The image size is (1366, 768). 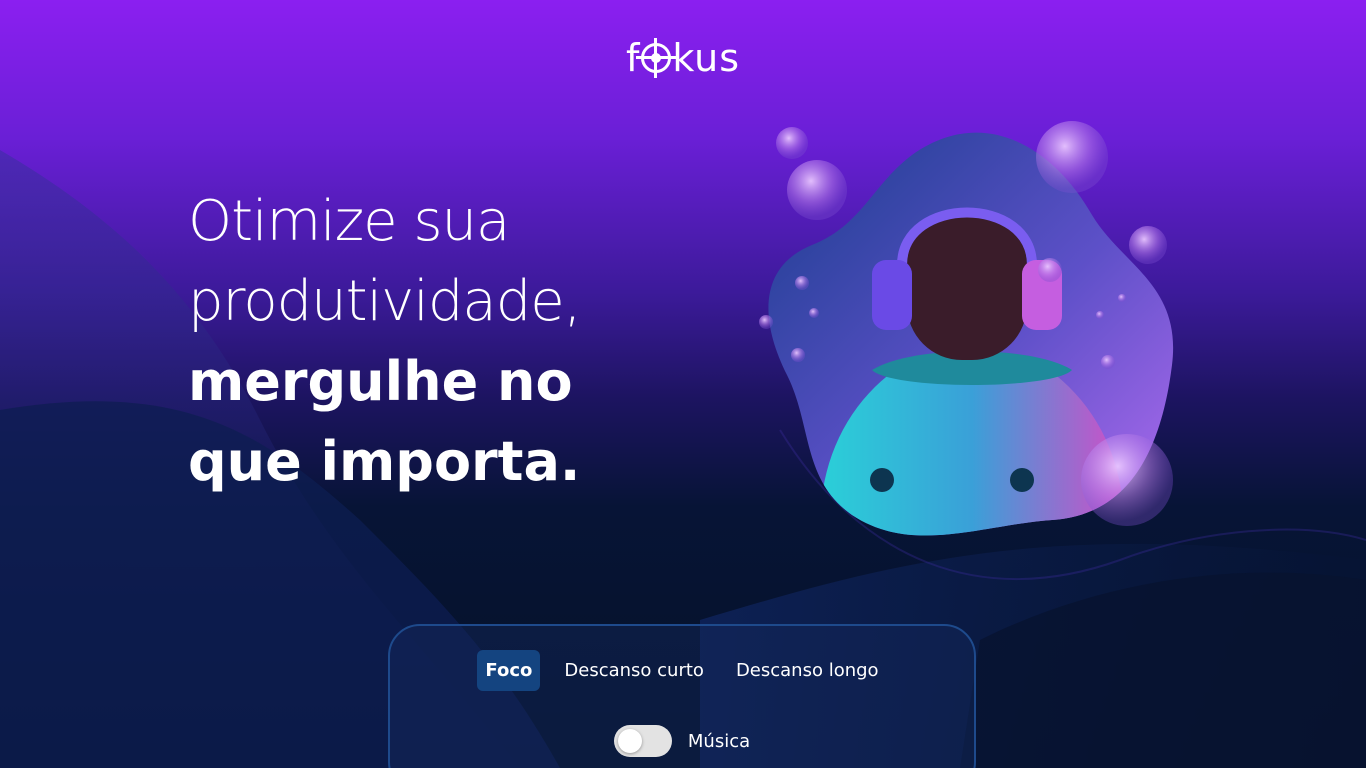 I want to click on toggle-knob, so click(x=629, y=741).